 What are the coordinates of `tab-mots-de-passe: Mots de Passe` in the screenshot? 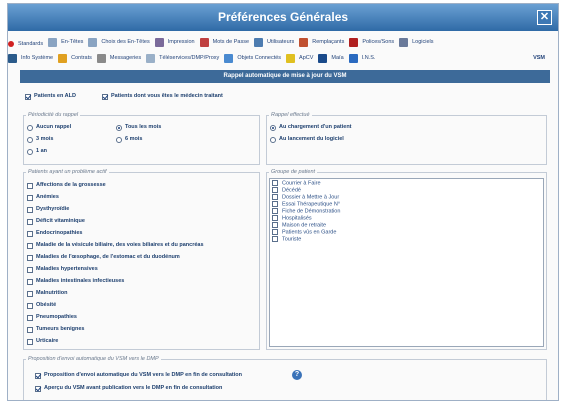 It's located at (224, 42).